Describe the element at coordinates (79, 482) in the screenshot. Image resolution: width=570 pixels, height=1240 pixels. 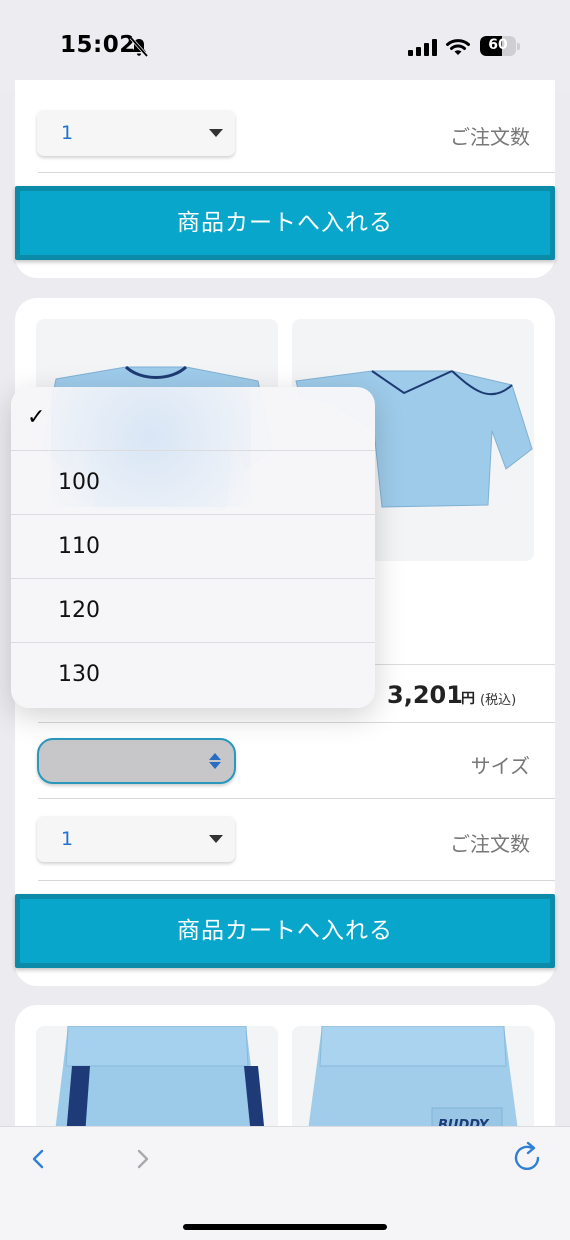
I see `dropdown-option-label: 100` at that location.